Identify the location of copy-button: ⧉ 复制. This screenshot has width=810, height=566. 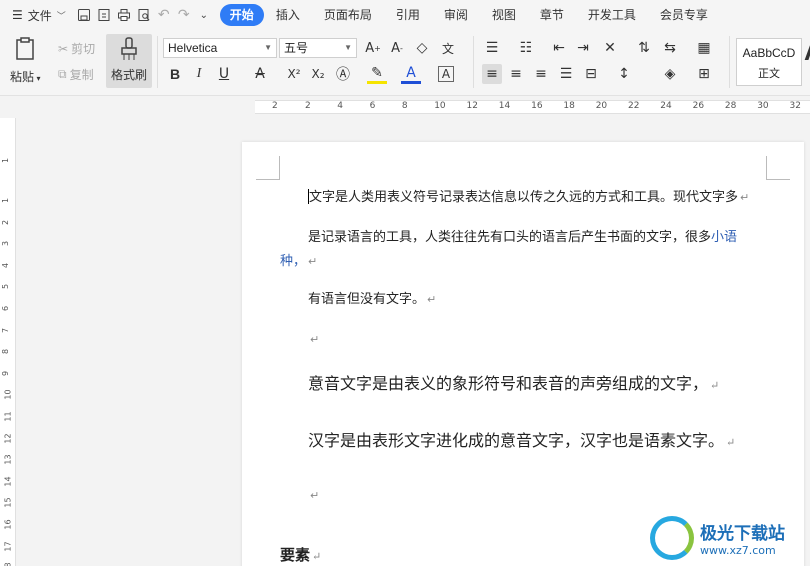
(76, 74).